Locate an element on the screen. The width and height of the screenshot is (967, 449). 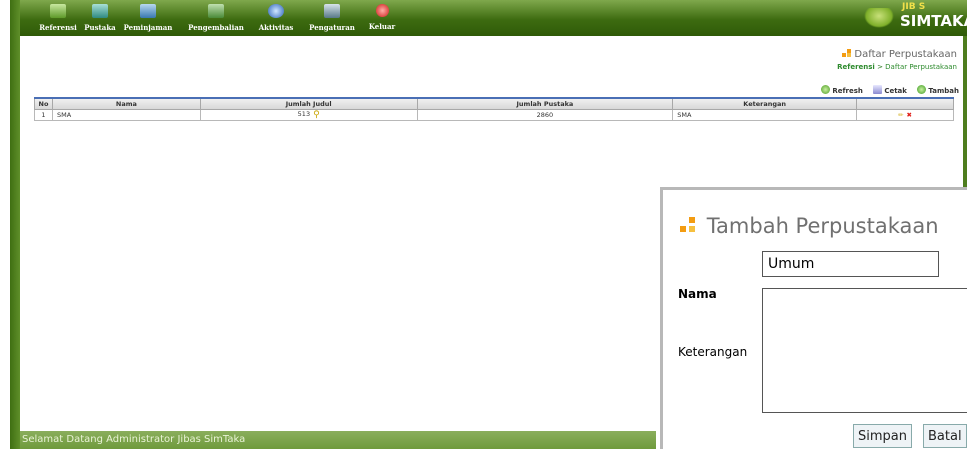
menu-label: Peminjaman is located at coordinates (148, 27).